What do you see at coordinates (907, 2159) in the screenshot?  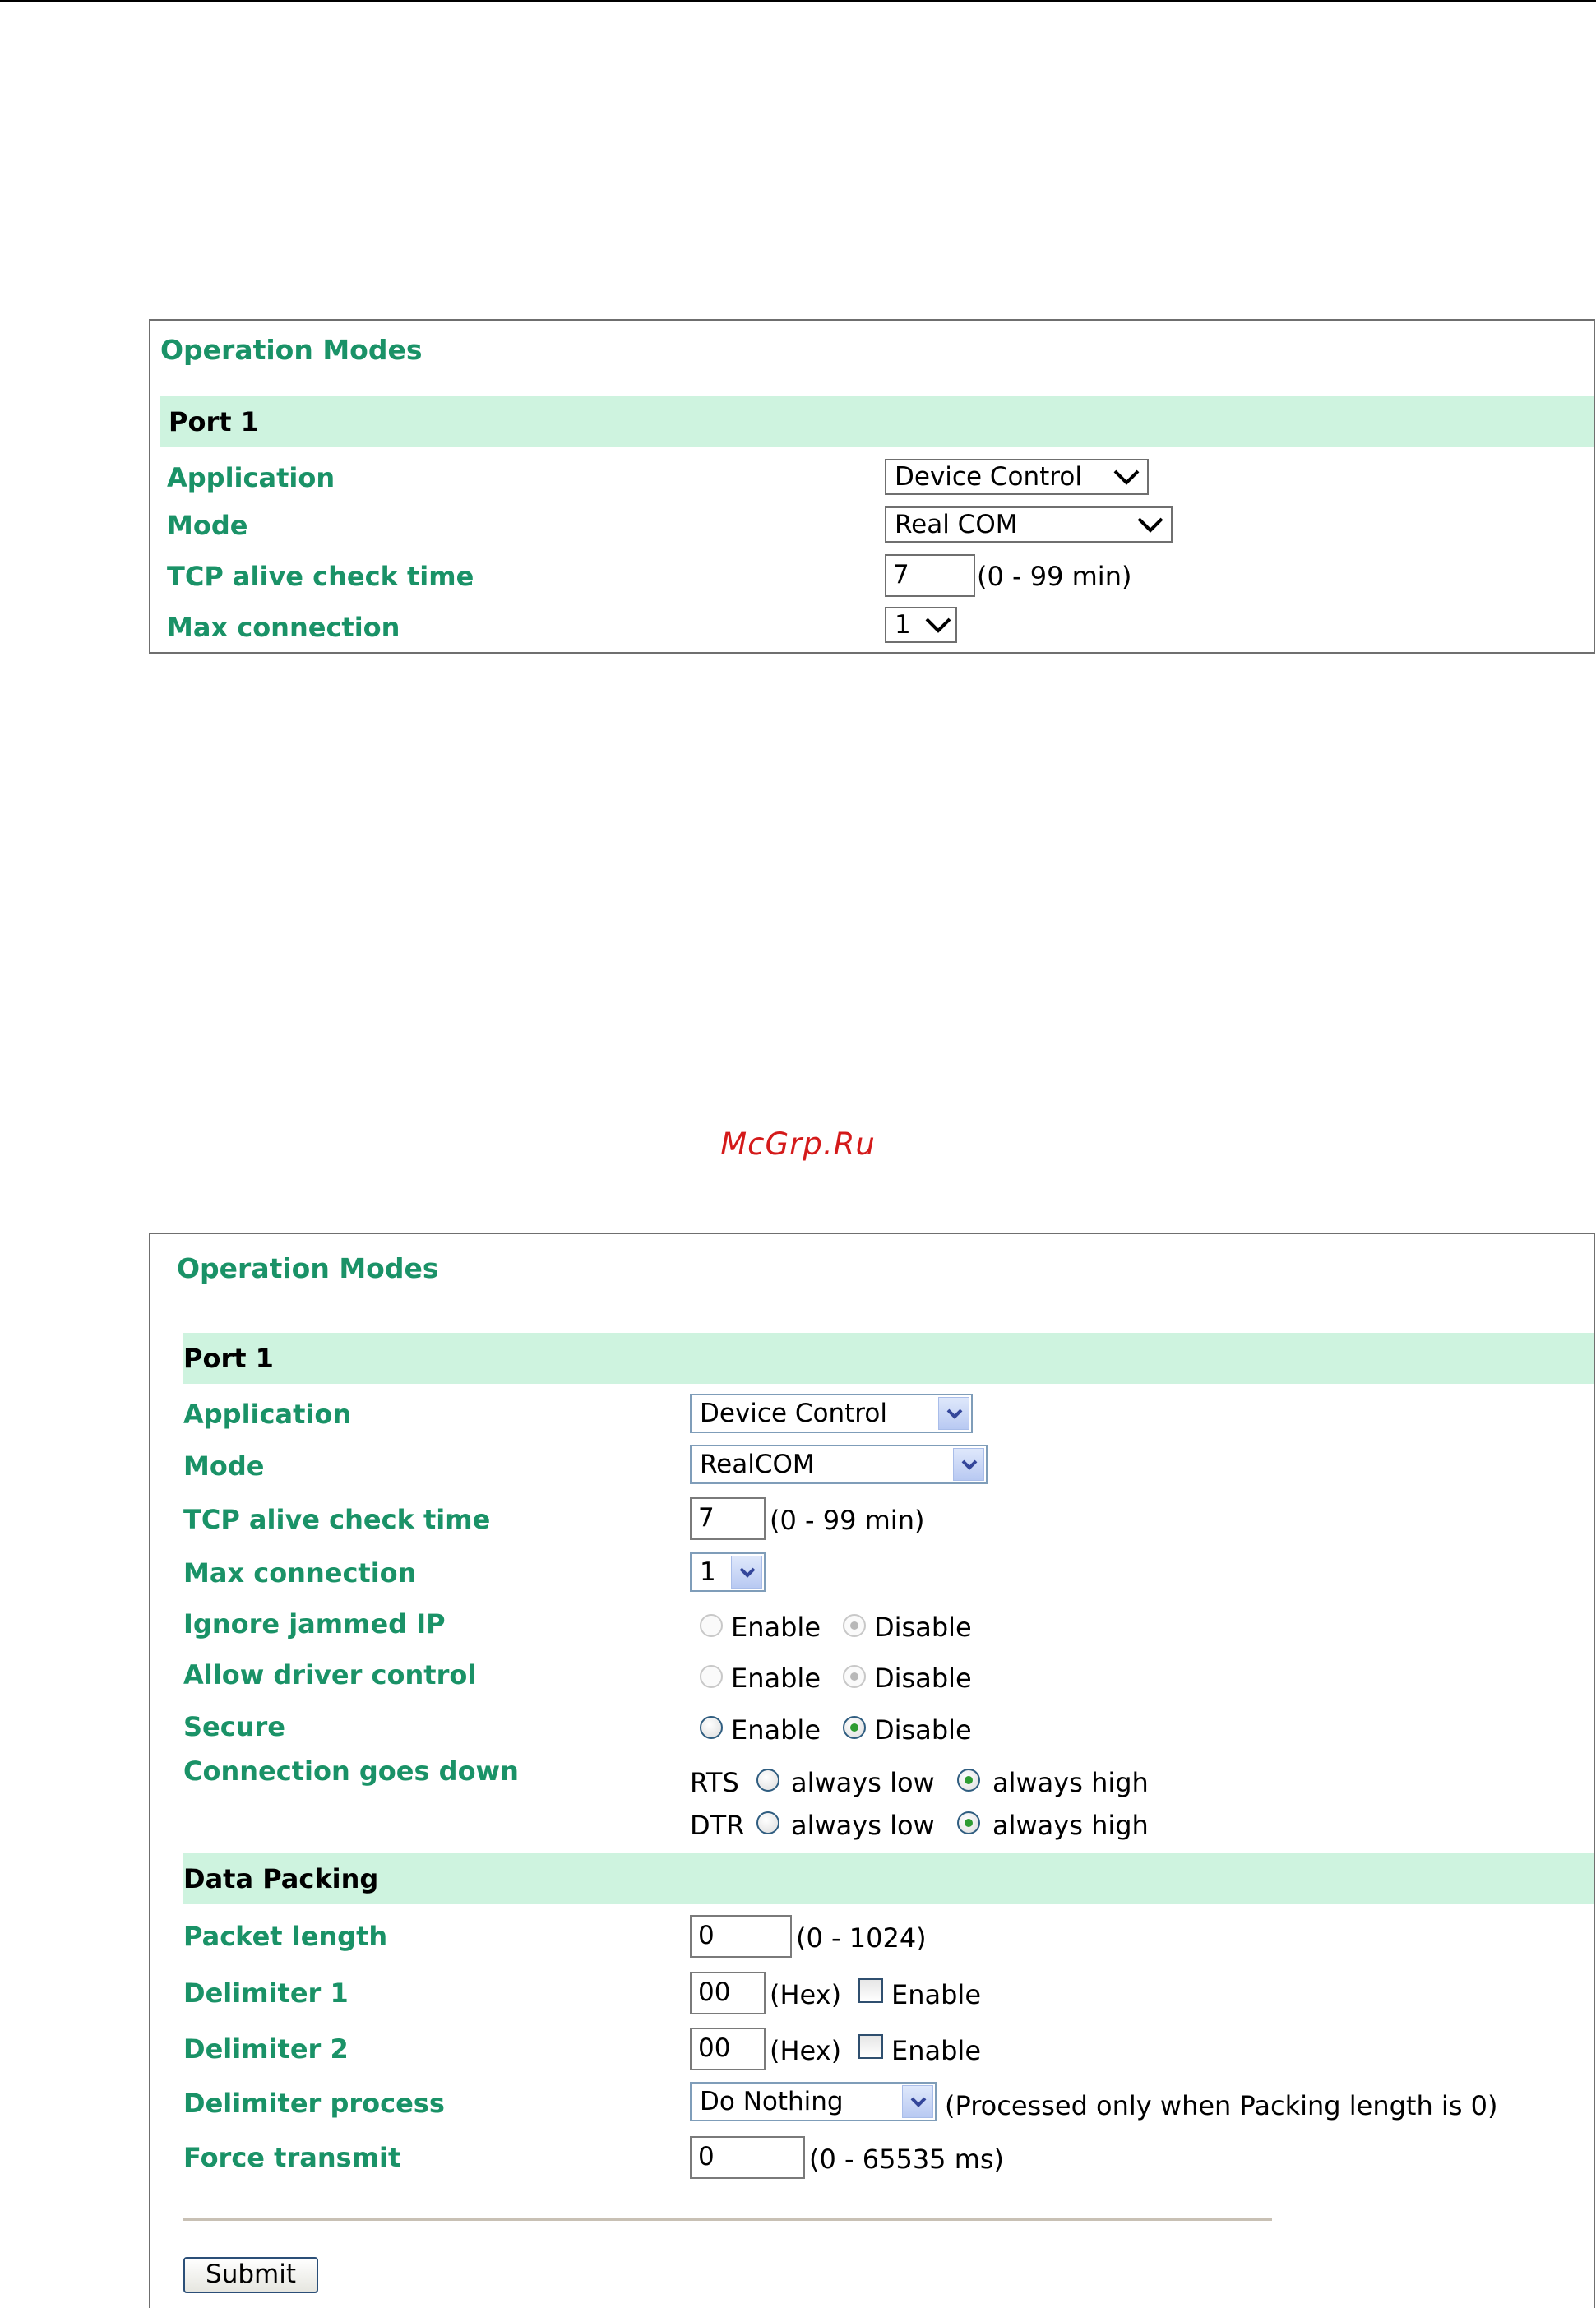 I see `force-transmit-range: (0 - 65535 ms)` at bounding box center [907, 2159].